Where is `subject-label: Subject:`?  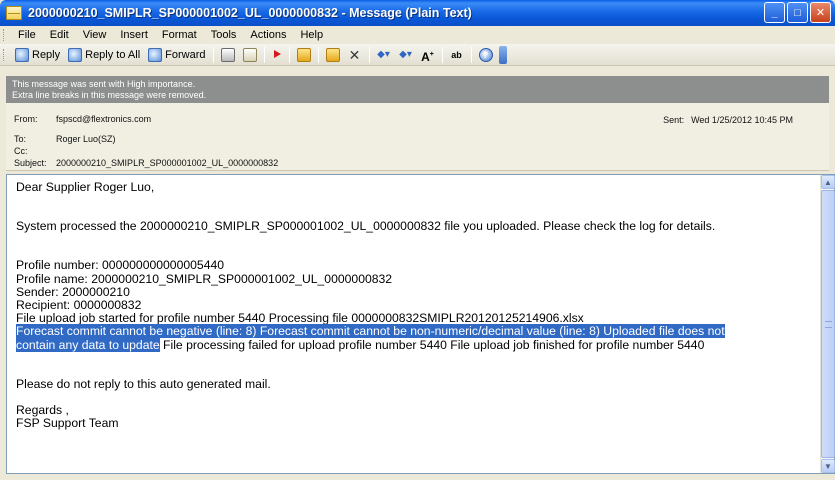 subject-label: Subject: is located at coordinates (30, 163).